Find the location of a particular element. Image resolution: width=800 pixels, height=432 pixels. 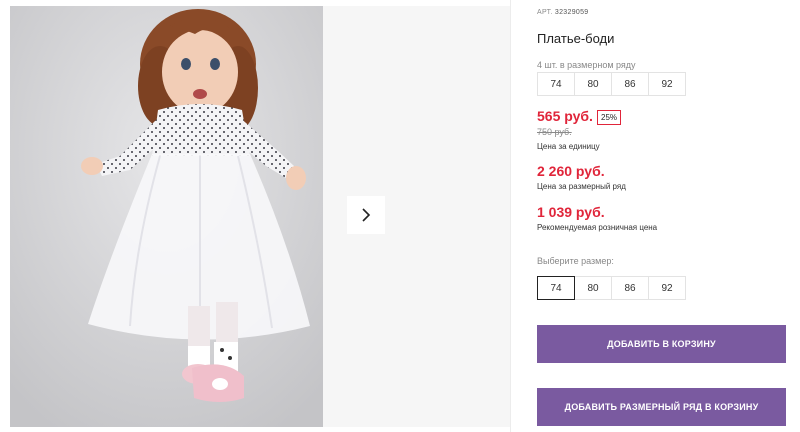

product-title: Платье-боди is located at coordinates (576, 38).